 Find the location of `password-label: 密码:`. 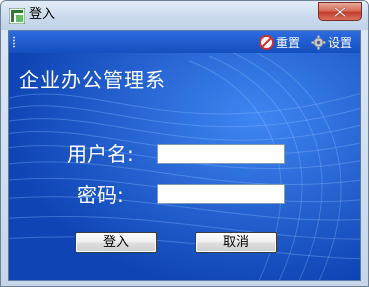

password-label: 密码: is located at coordinates (100, 195).